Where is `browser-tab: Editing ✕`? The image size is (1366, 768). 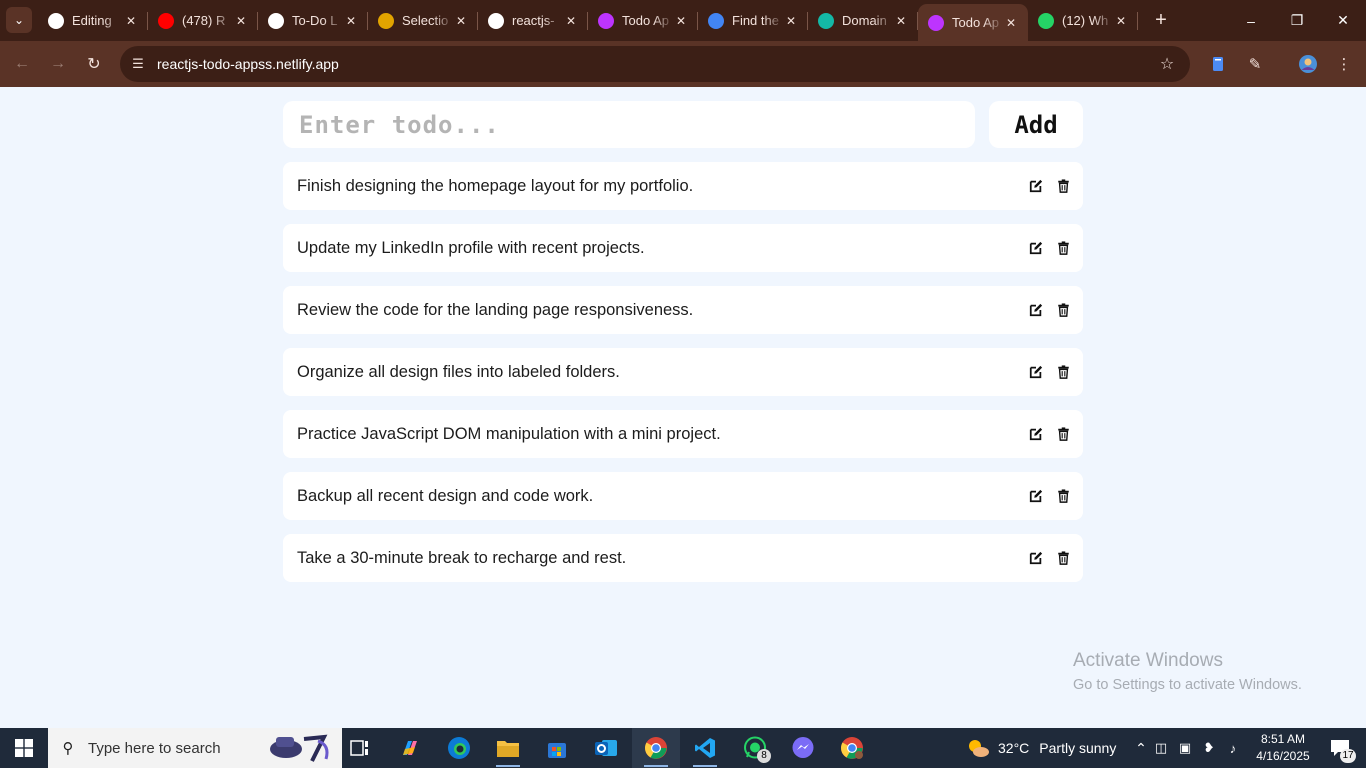 browser-tab: Editing ✕ is located at coordinates (93, 20).